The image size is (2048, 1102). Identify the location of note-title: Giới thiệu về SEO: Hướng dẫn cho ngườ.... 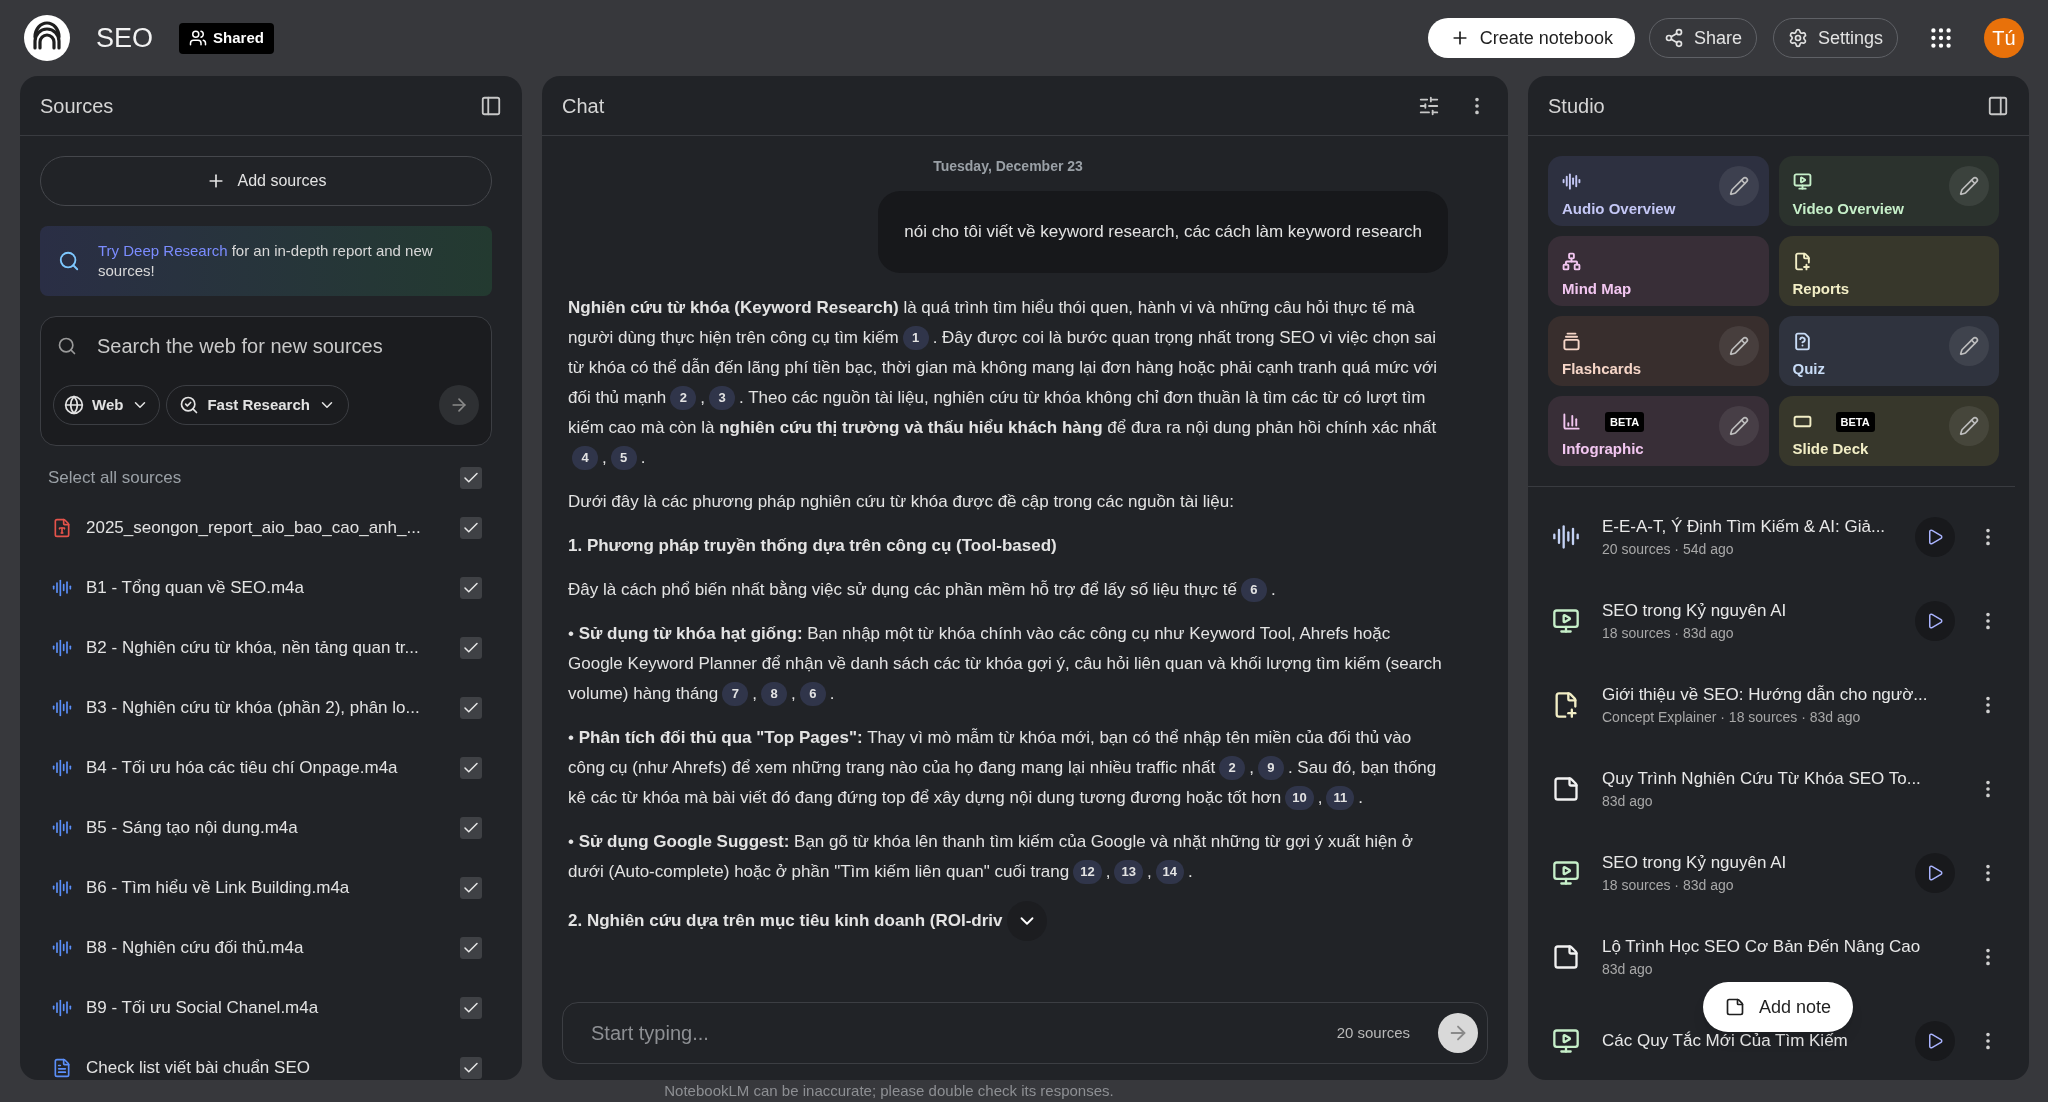
(1778, 694).